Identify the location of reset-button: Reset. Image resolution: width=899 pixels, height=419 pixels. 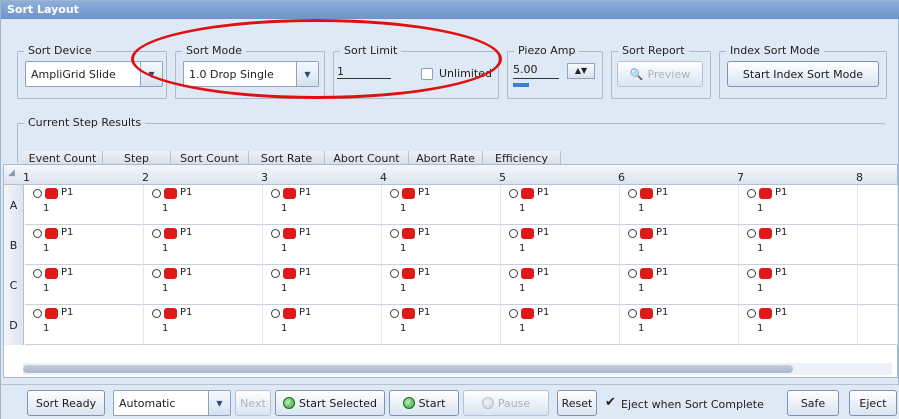
(577, 403).